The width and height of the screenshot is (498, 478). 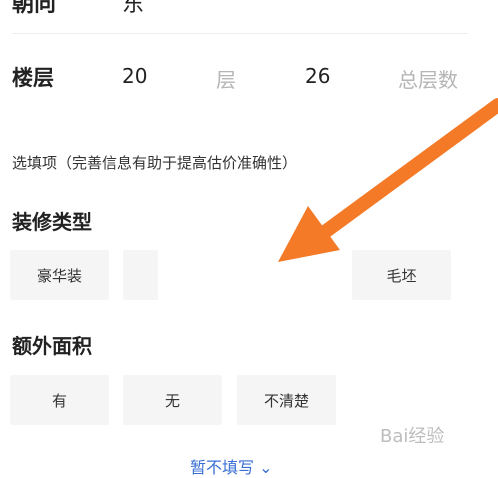 What do you see at coordinates (286, 400) in the screenshot?
I see `extra-area-option-unsure: 不清楚` at bounding box center [286, 400].